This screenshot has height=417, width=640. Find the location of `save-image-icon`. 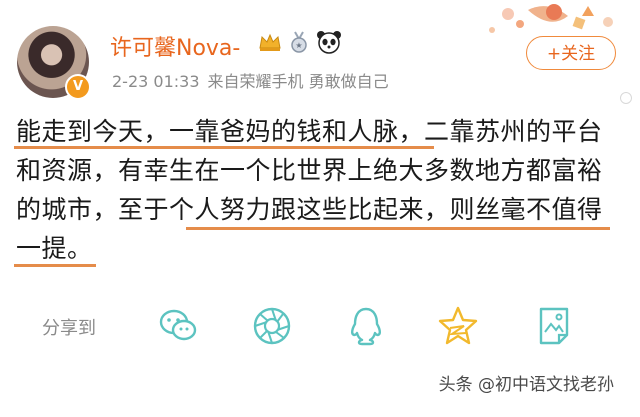

save-image-icon is located at coordinates (554, 326).